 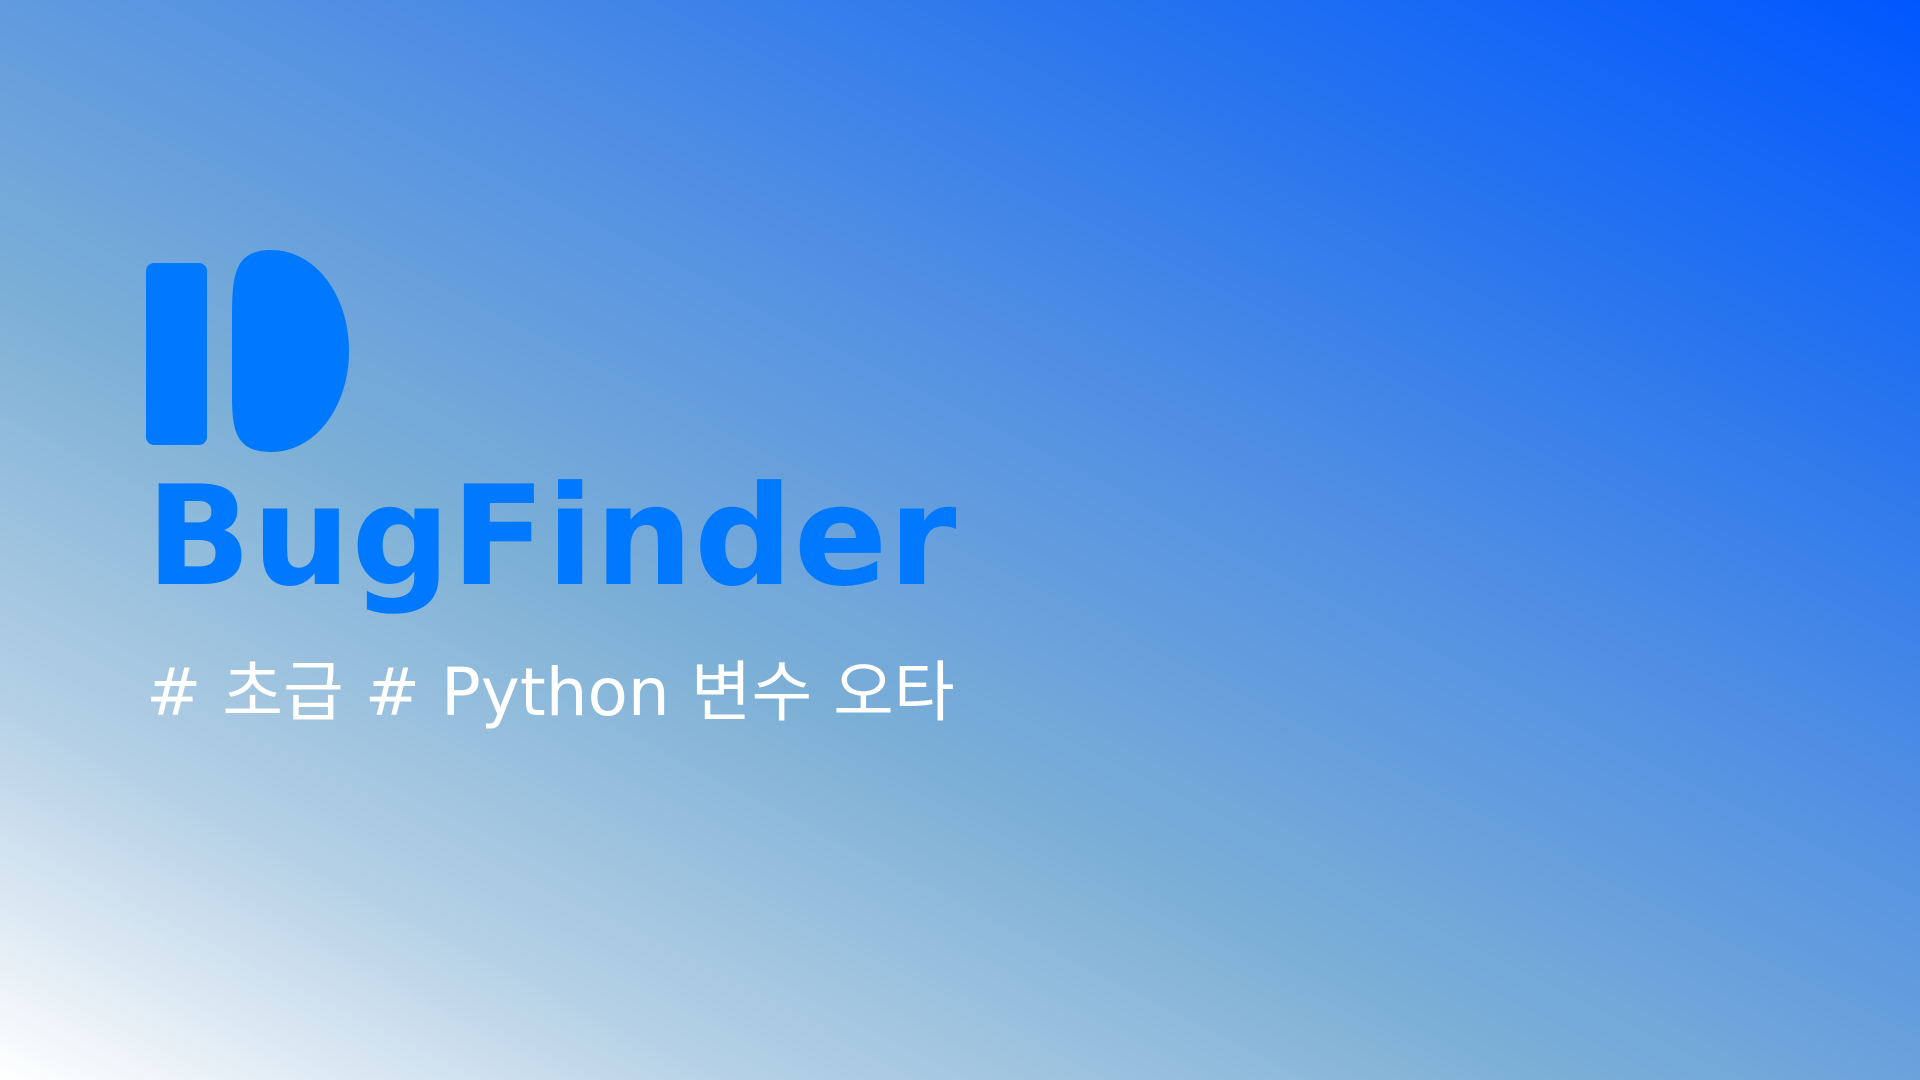 I want to click on bugfinder-logo-icon, so click(x=247, y=351).